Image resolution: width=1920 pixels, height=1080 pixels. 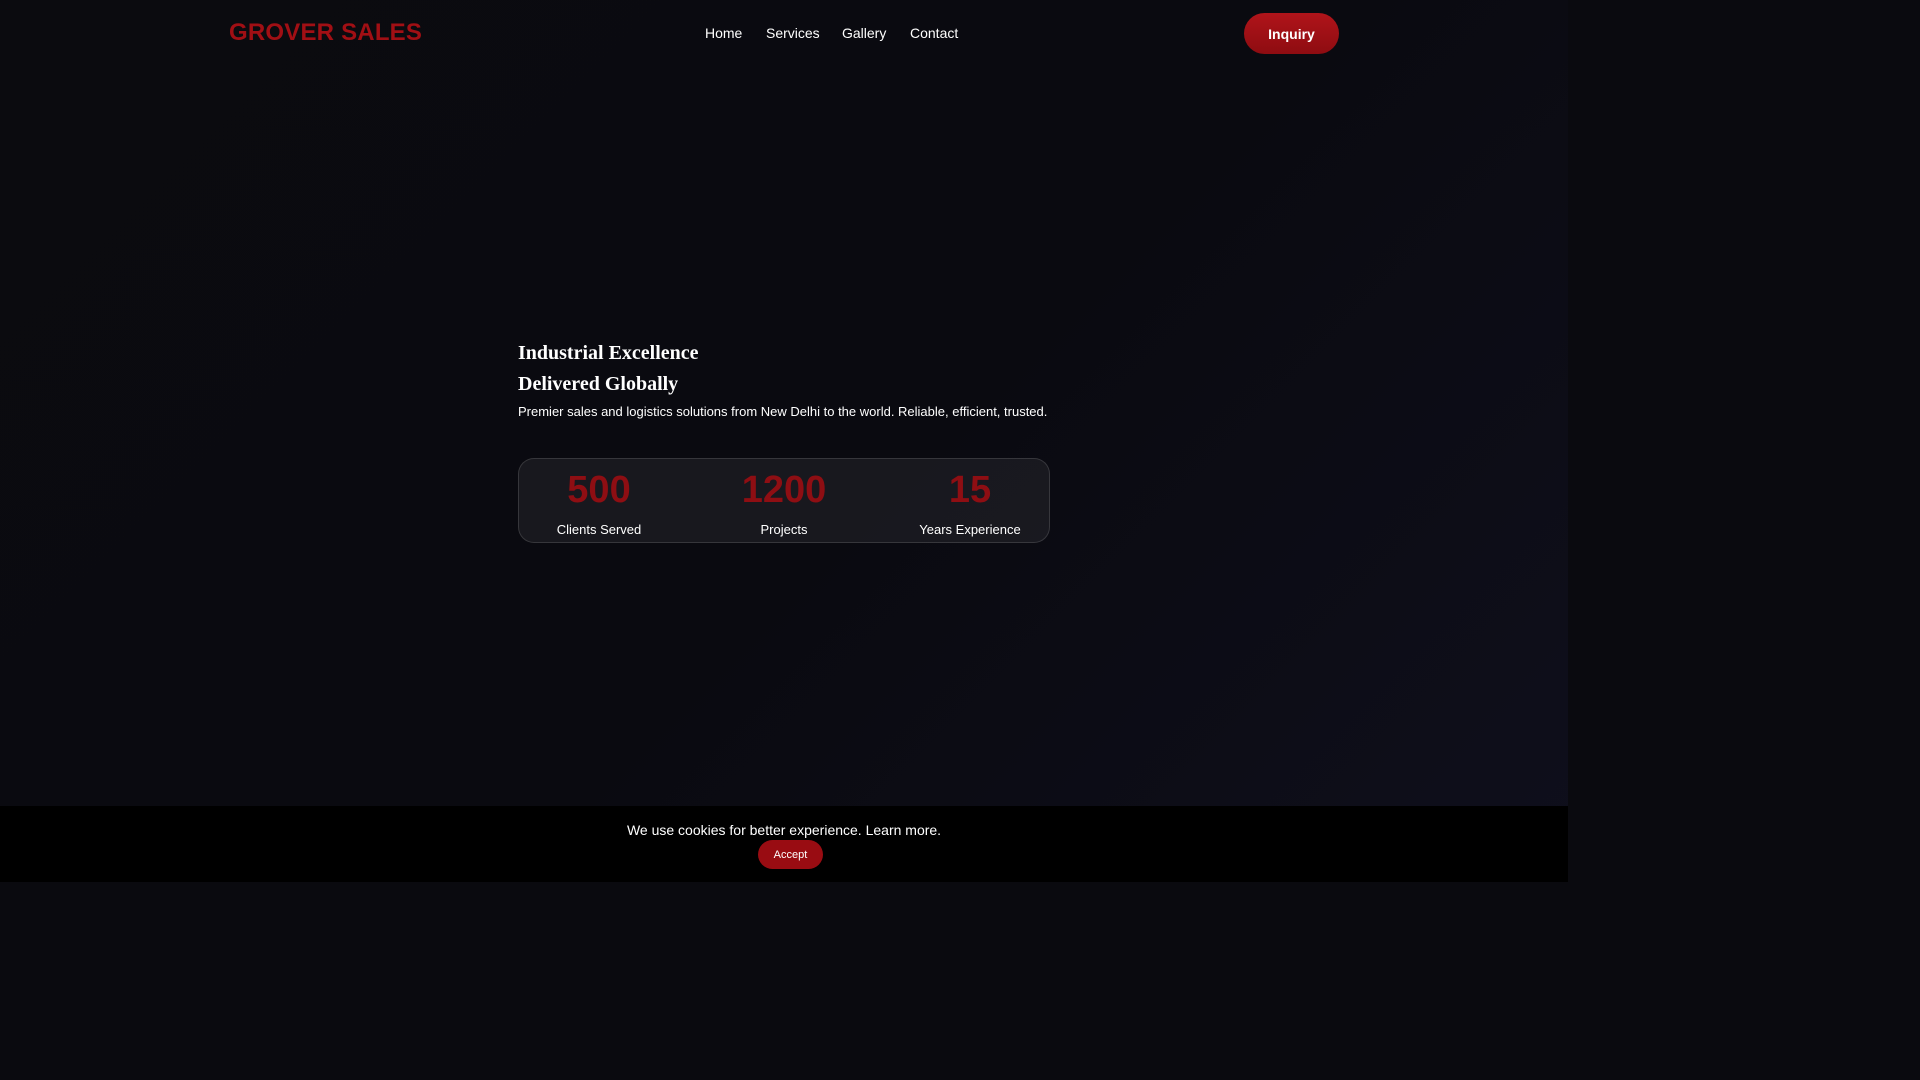 What do you see at coordinates (970, 529) in the screenshot?
I see `stat-label: Years Experience` at bounding box center [970, 529].